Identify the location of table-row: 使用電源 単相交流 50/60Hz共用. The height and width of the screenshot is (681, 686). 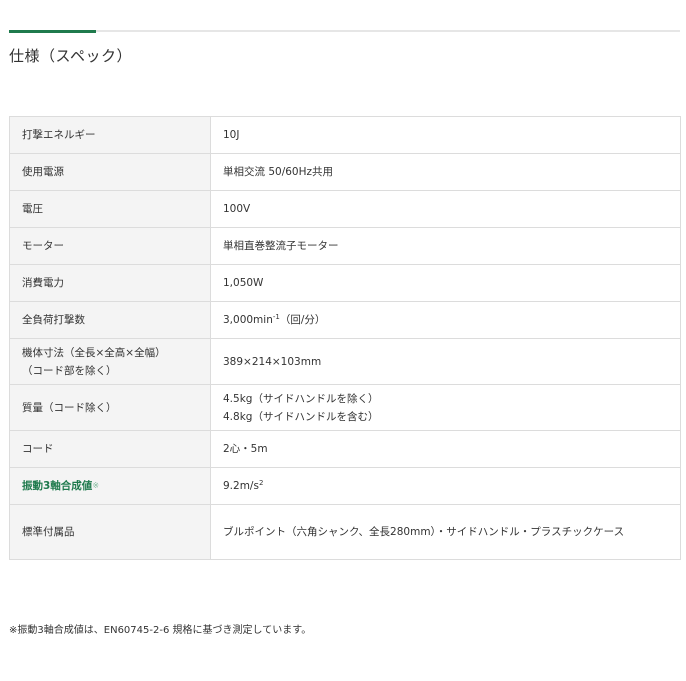
(345, 172).